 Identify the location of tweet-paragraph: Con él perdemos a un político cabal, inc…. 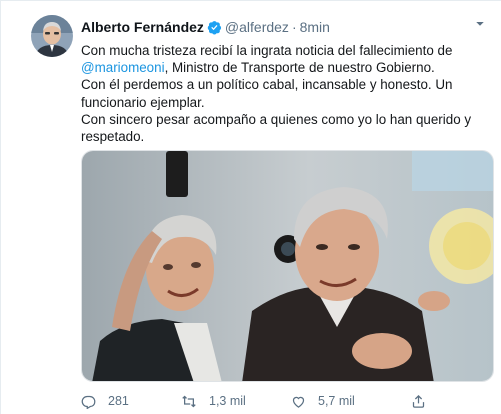
(281, 93).